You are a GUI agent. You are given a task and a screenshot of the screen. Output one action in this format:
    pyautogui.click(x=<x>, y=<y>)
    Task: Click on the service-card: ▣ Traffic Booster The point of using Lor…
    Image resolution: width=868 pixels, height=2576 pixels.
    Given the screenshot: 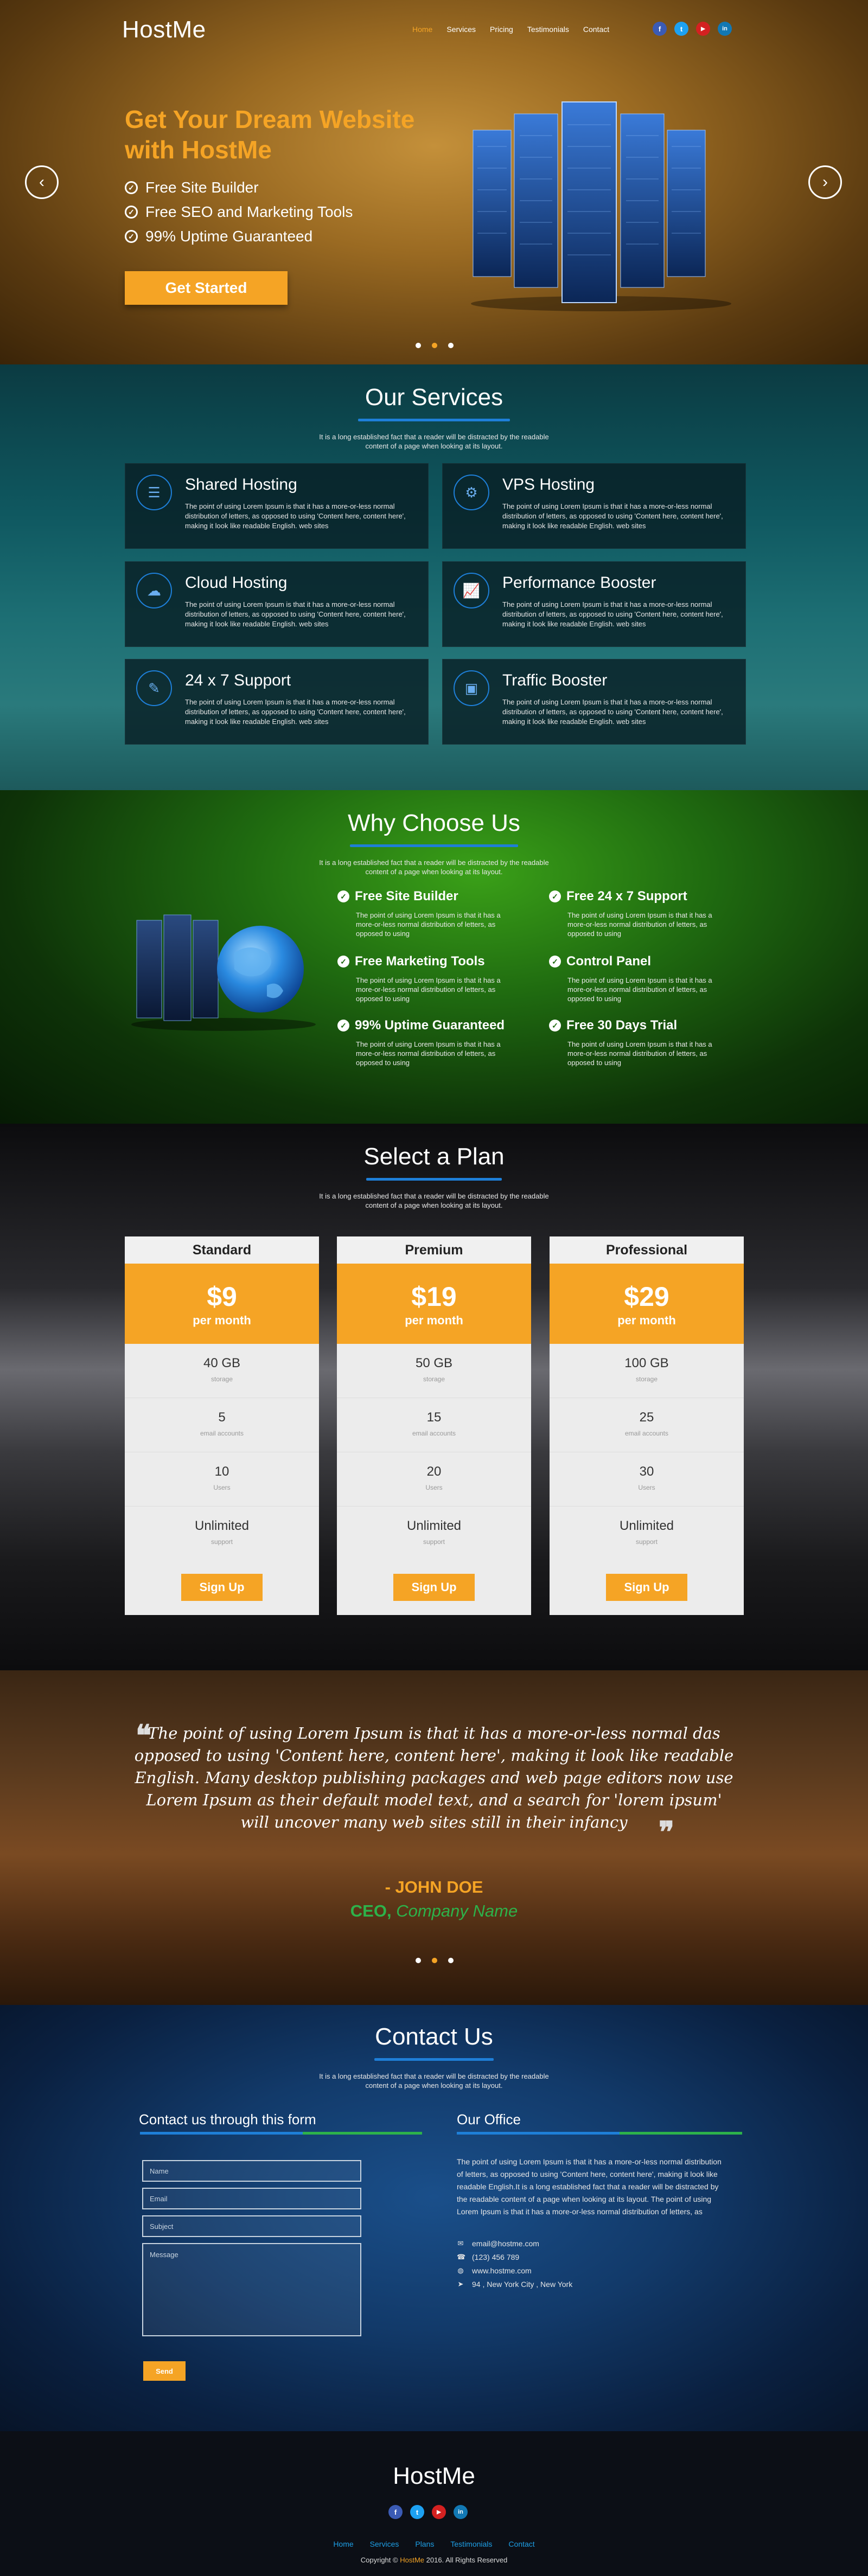 What is the action you would take?
    pyautogui.click(x=594, y=702)
    